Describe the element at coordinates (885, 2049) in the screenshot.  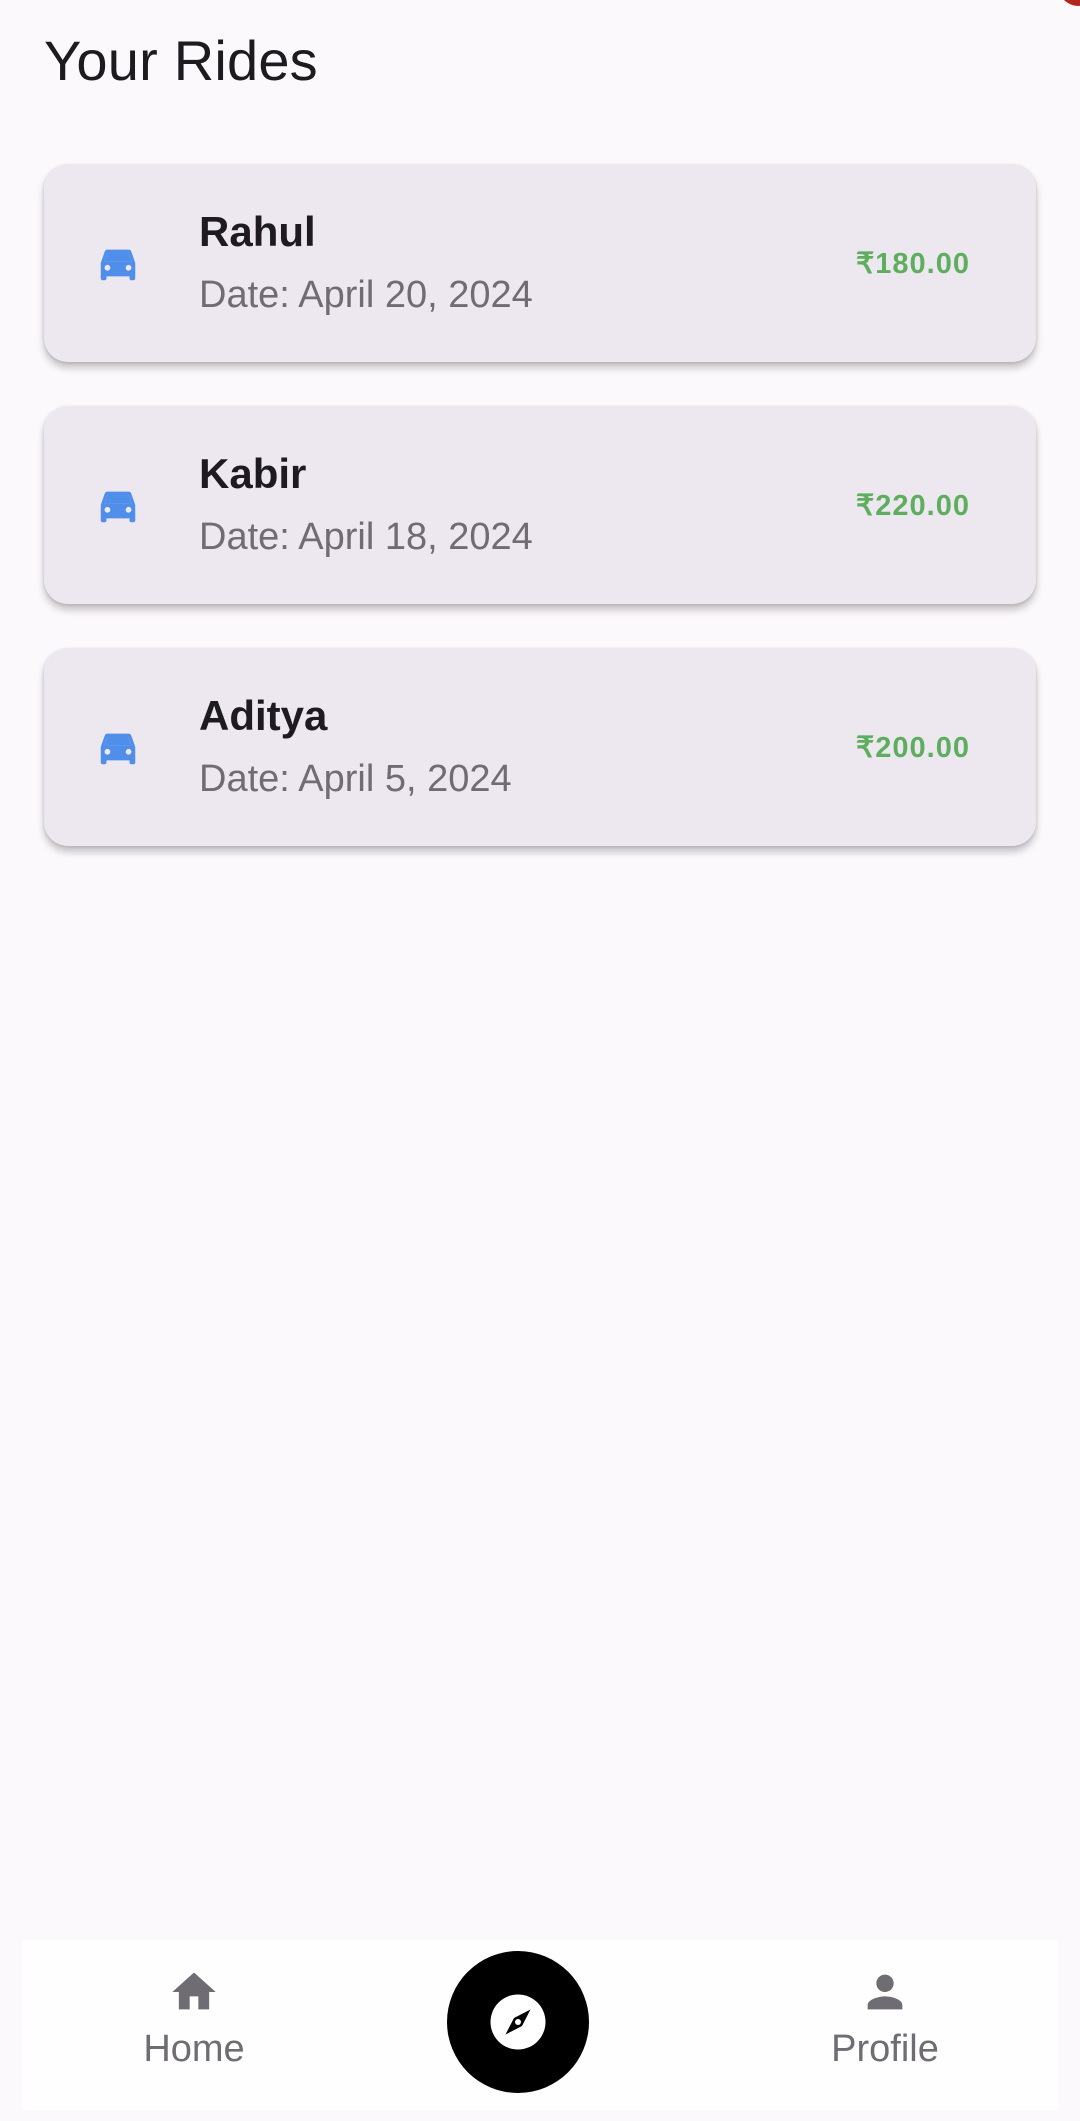
I see `nav-profile-label: Profile` at that location.